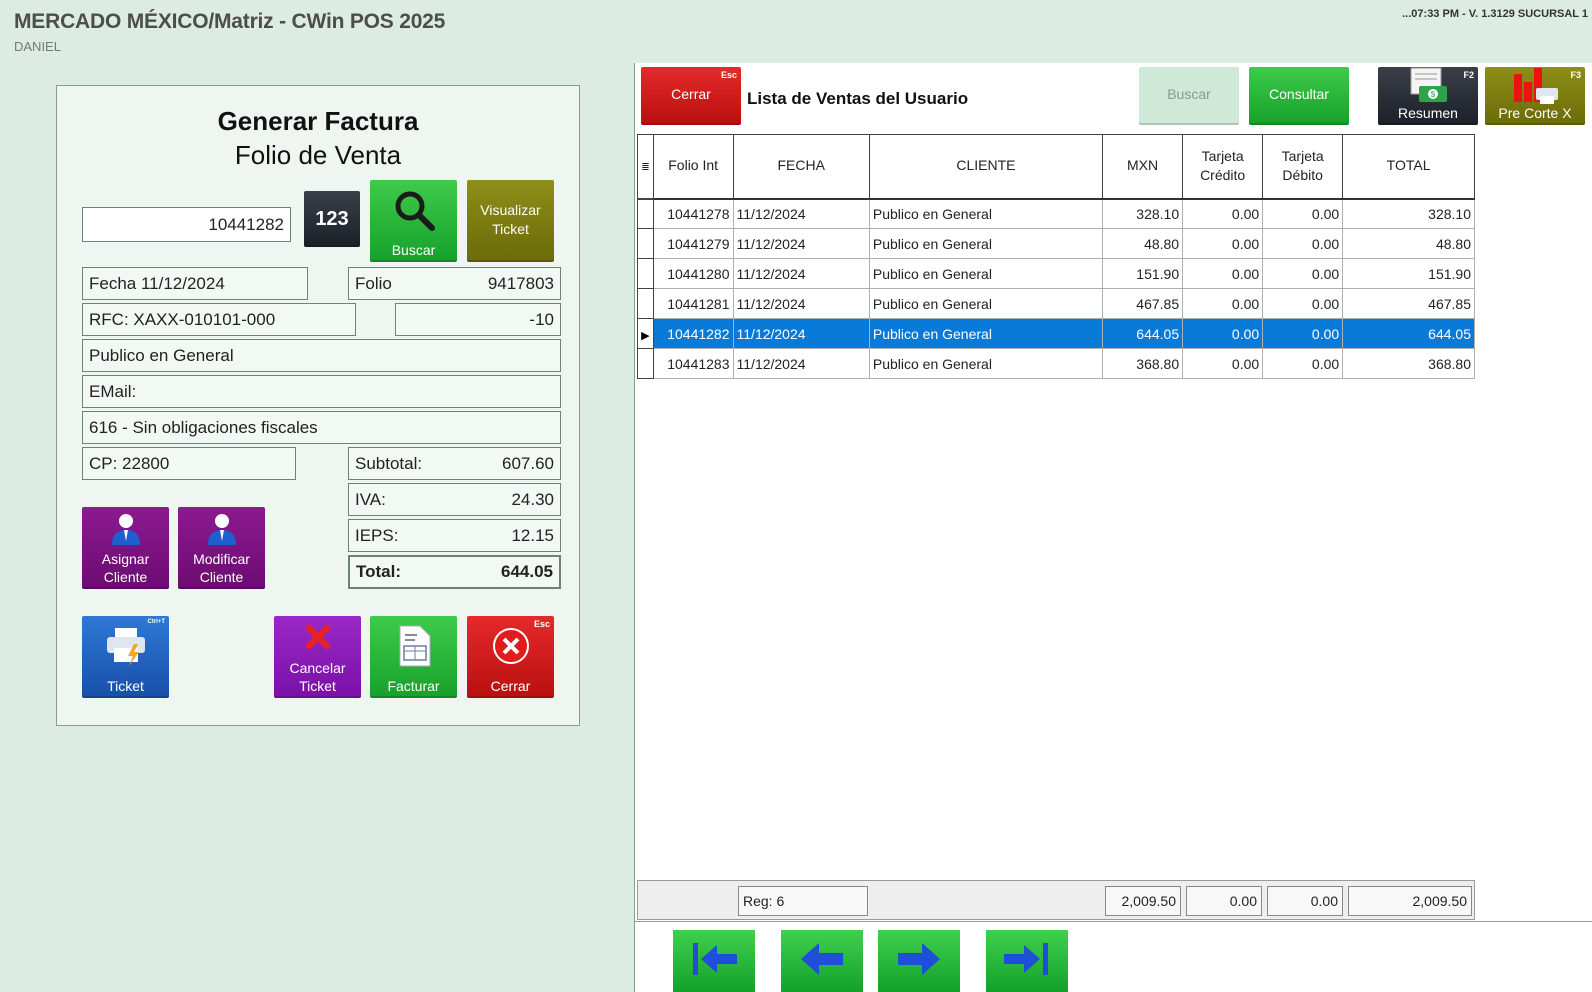 The width and height of the screenshot is (1592, 992). What do you see at coordinates (919, 961) in the screenshot?
I see `next-record-button` at bounding box center [919, 961].